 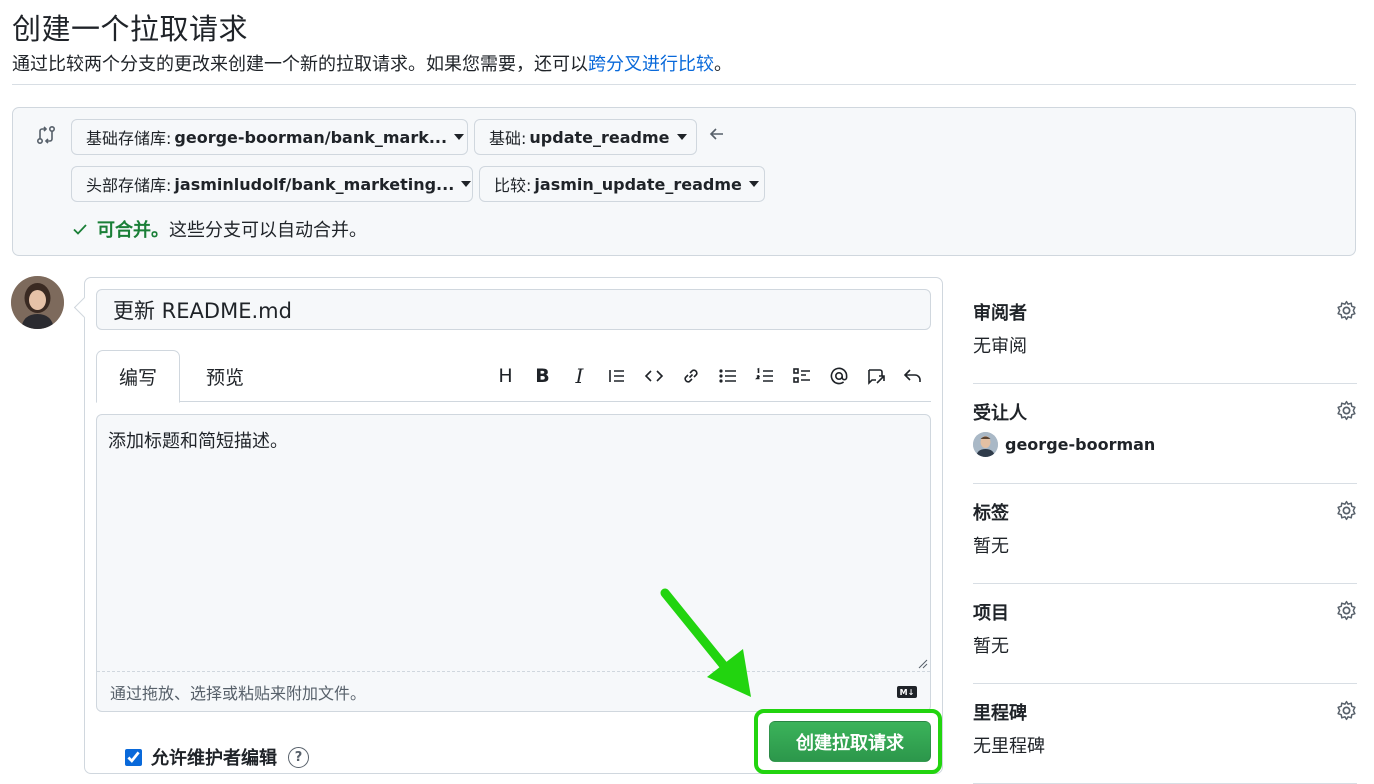 I want to click on bold-icon: B, so click(x=542, y=376).